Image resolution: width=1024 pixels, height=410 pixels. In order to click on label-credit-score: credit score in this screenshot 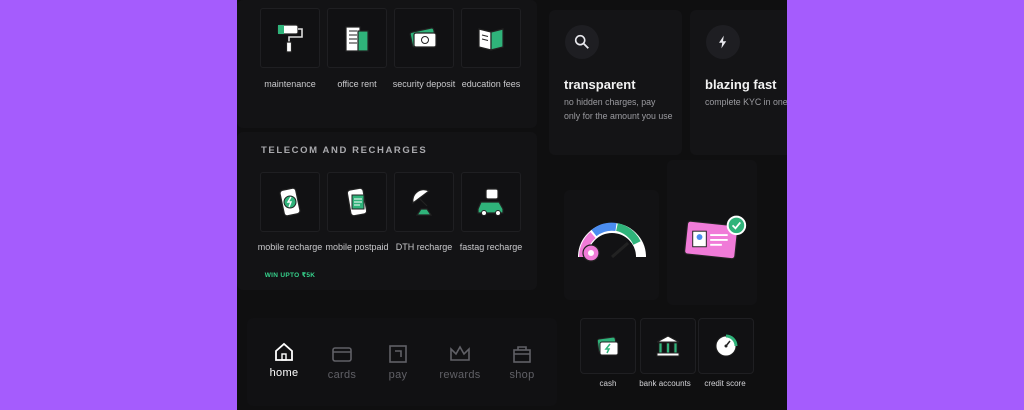, I will do `click(725, 383)`.